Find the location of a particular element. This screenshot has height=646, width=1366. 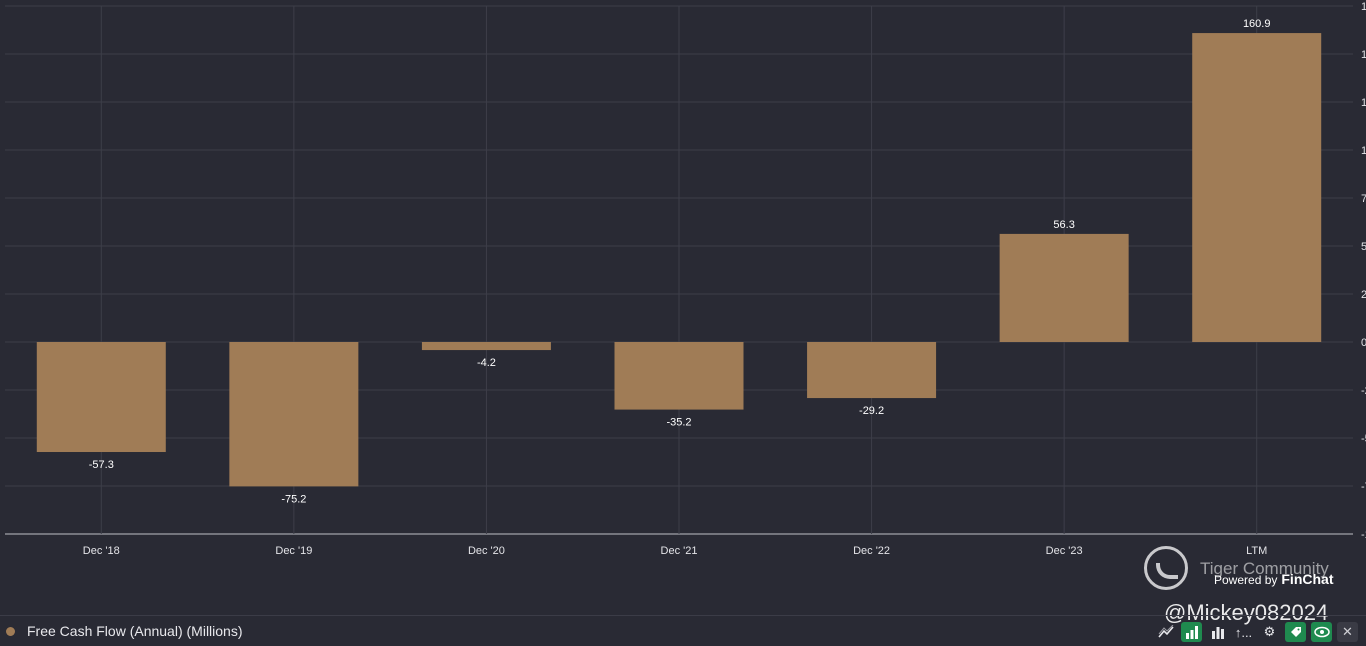

y-tick-label: 25 is located at coordinates (1363, 295).